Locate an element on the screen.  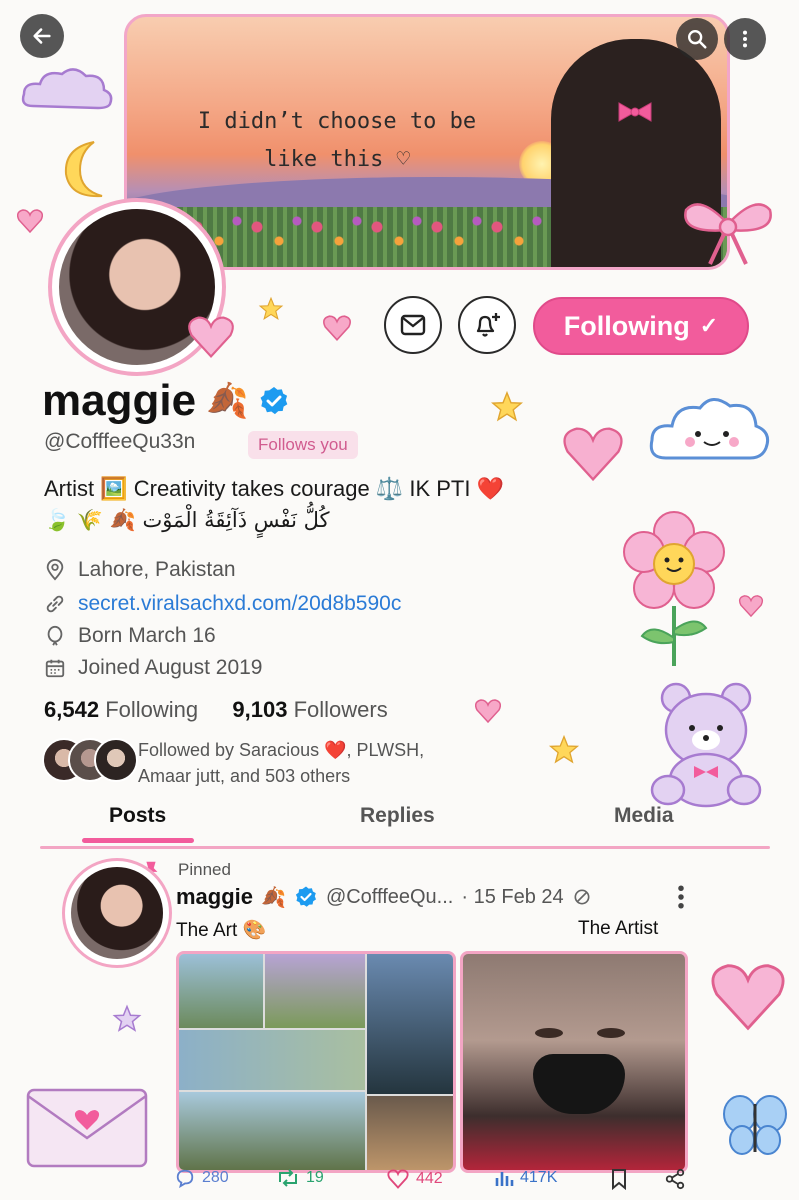
link-icon is located at coordinates (55, 604).